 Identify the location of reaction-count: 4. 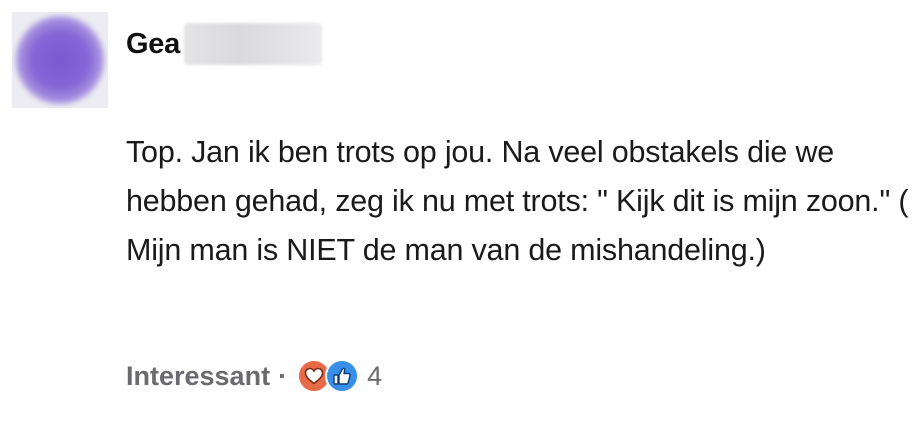
(375, 375).